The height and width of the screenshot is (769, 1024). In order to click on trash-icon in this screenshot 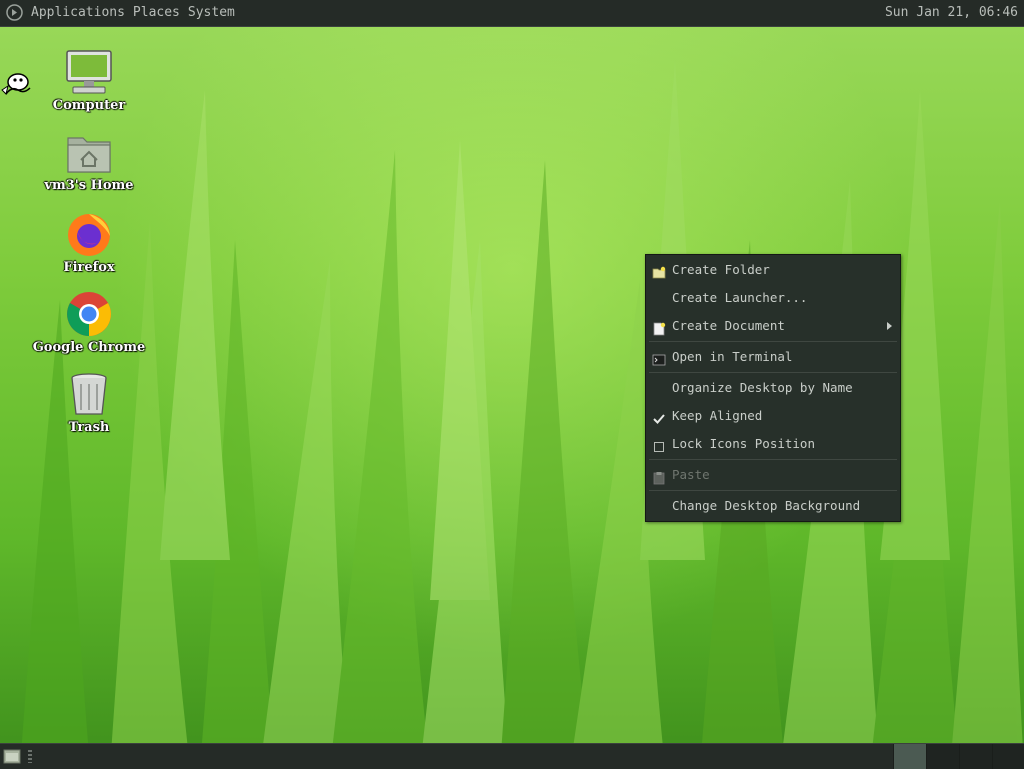, I will do `click(89, 394)`.